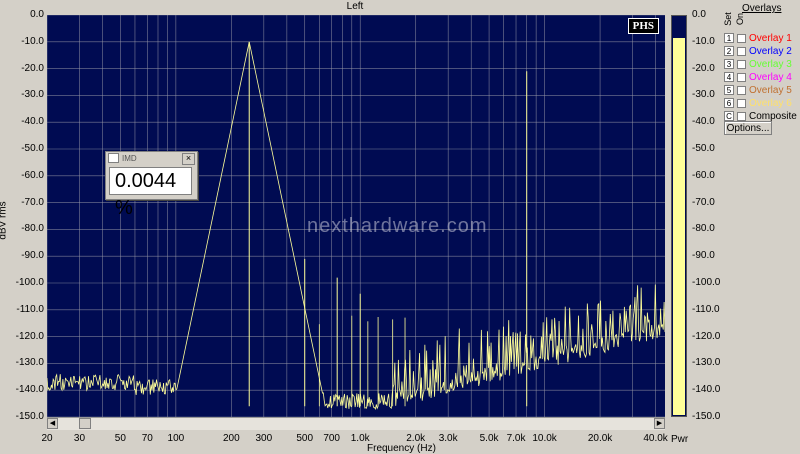 This screenshot has height=454, width=800. Describe the element at coordinates (773, 116) in the screenshot. I see `overlay-label: Composite` at that location.